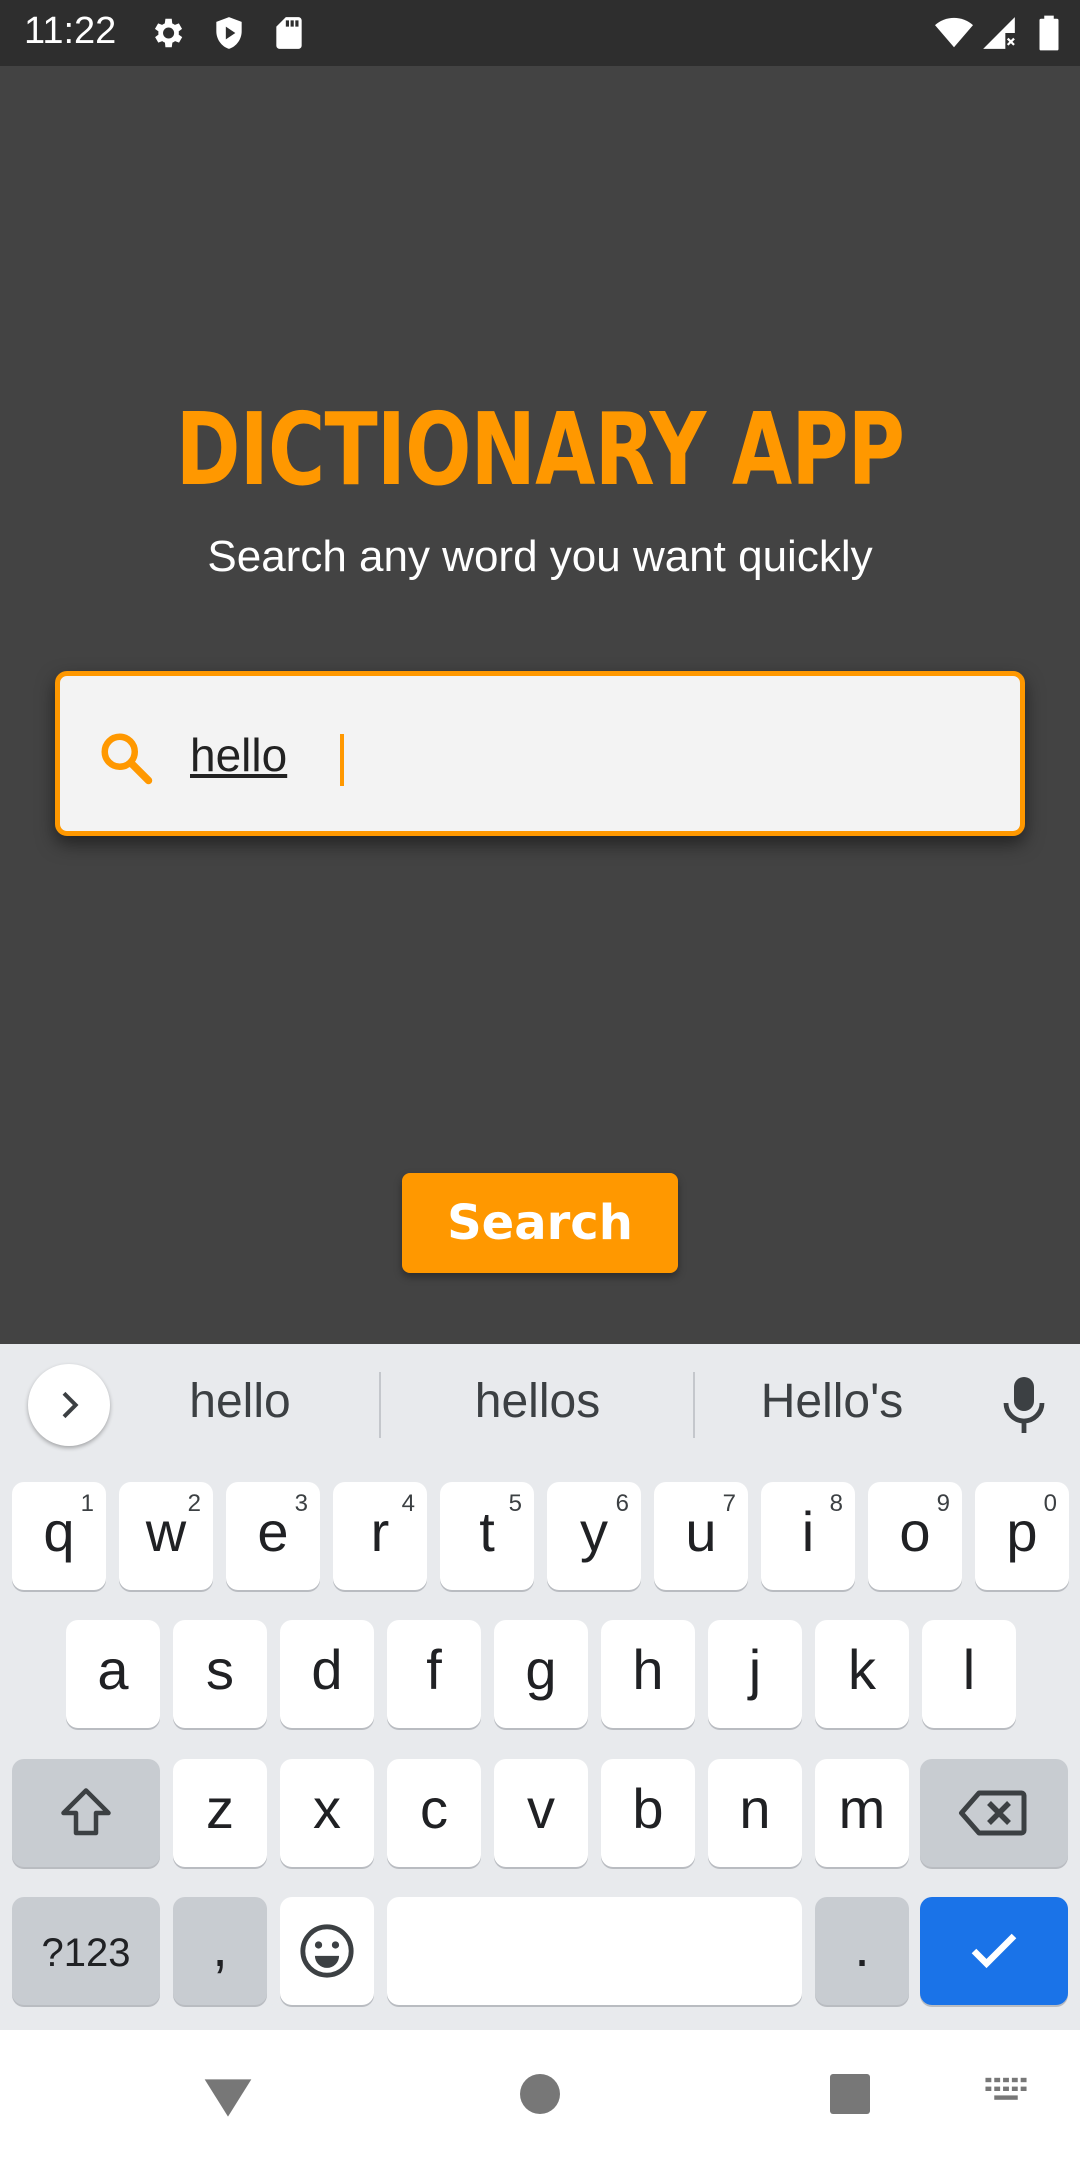 The width and height of the screenshot is (1080, 2160). What do you see at coordinates (113, 1674) in the screenshot?
I see `key-a: a` at bounding box center [113, 1674].